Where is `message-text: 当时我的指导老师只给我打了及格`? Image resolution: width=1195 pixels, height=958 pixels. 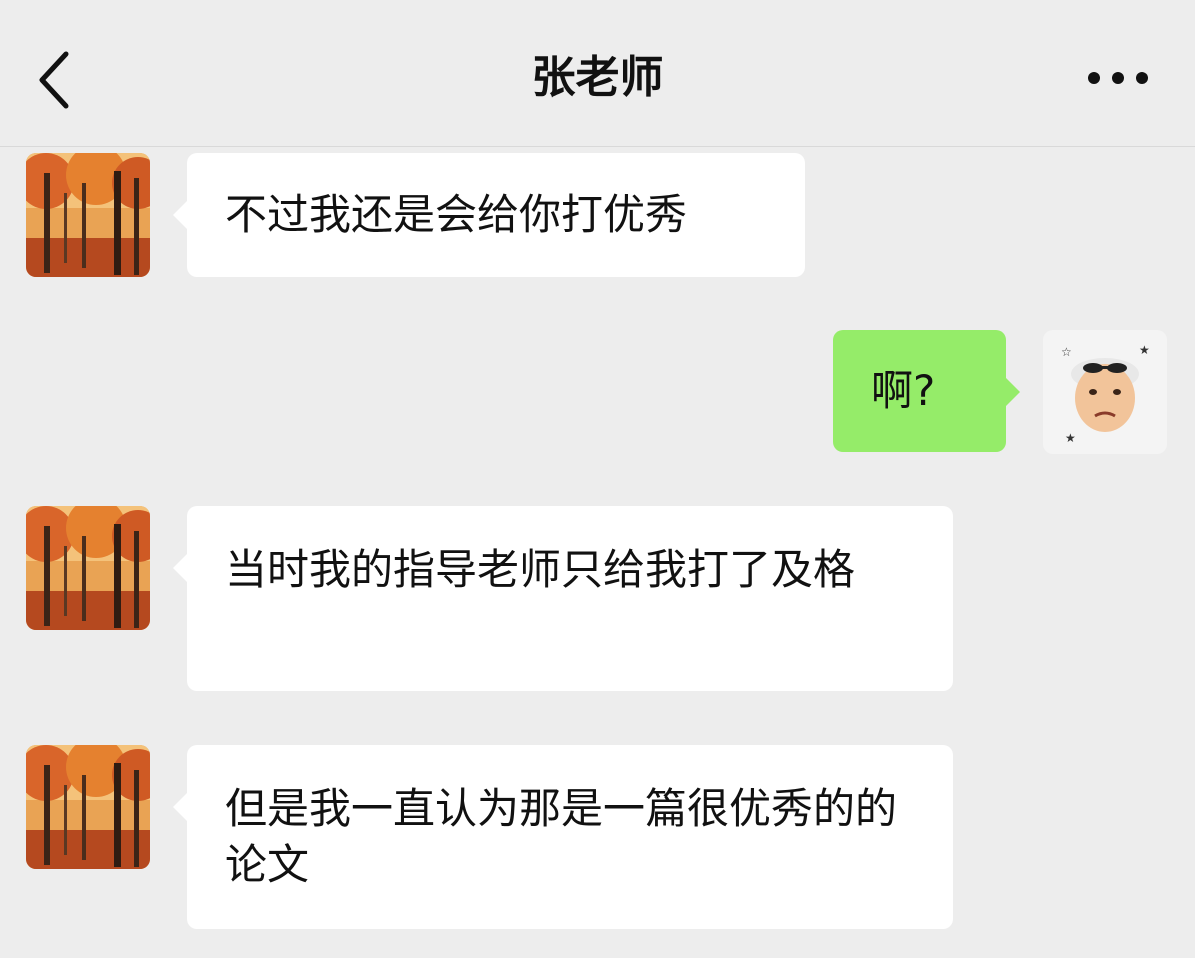 message-text: 当时我的指导老师只给我打了及格 is located at coordinates (540, 569).